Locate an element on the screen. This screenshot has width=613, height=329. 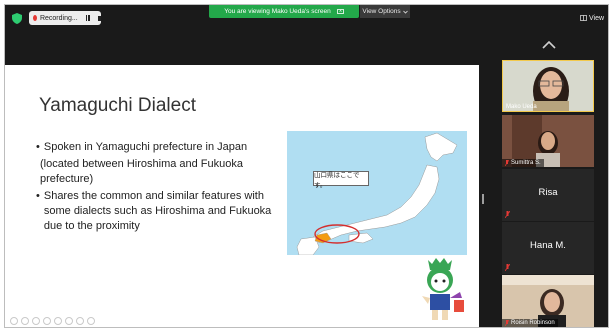
participant-name-center: Risa is located at coordinates (548, 192).